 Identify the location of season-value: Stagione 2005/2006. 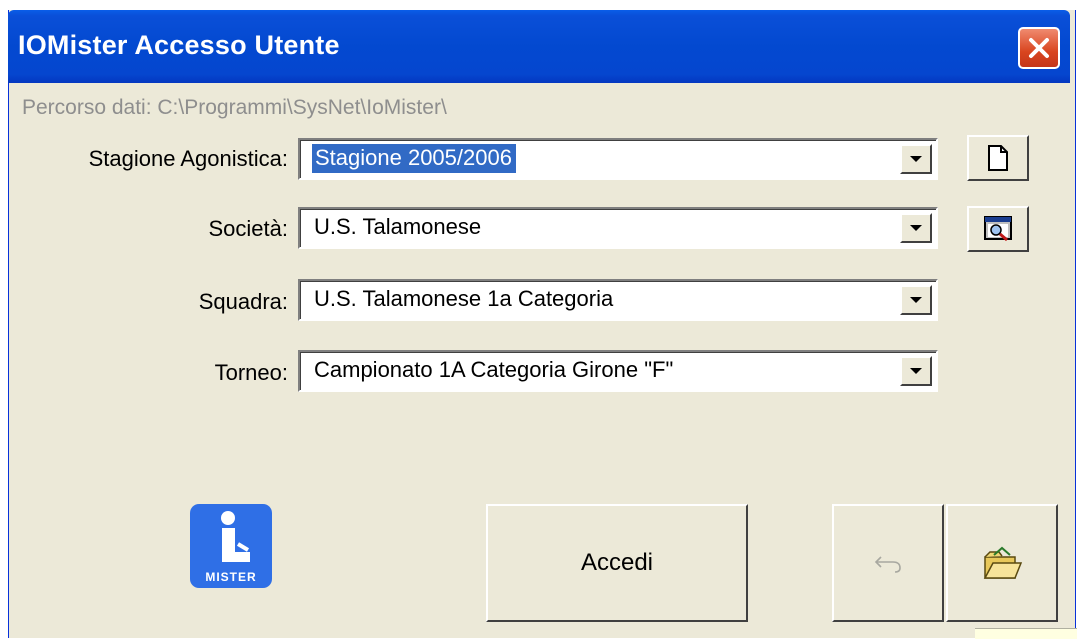
(414, 158).